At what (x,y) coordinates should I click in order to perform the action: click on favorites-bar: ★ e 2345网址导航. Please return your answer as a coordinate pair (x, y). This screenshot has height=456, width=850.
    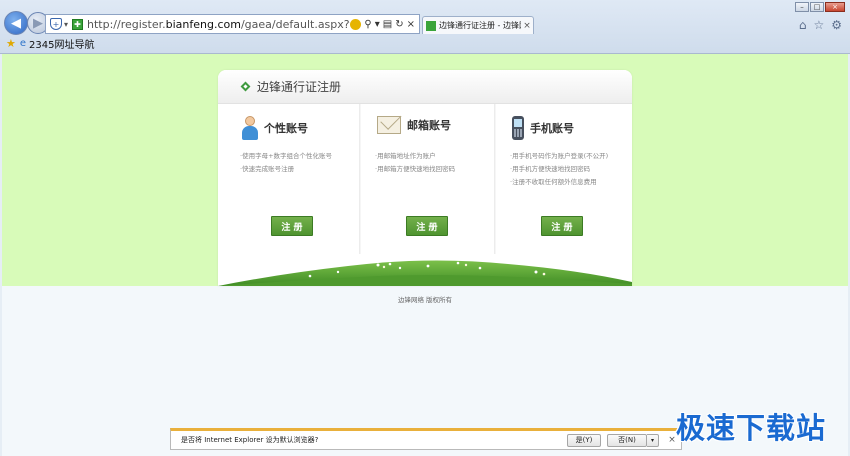
    Looking at the image, I should click on (425, 43).